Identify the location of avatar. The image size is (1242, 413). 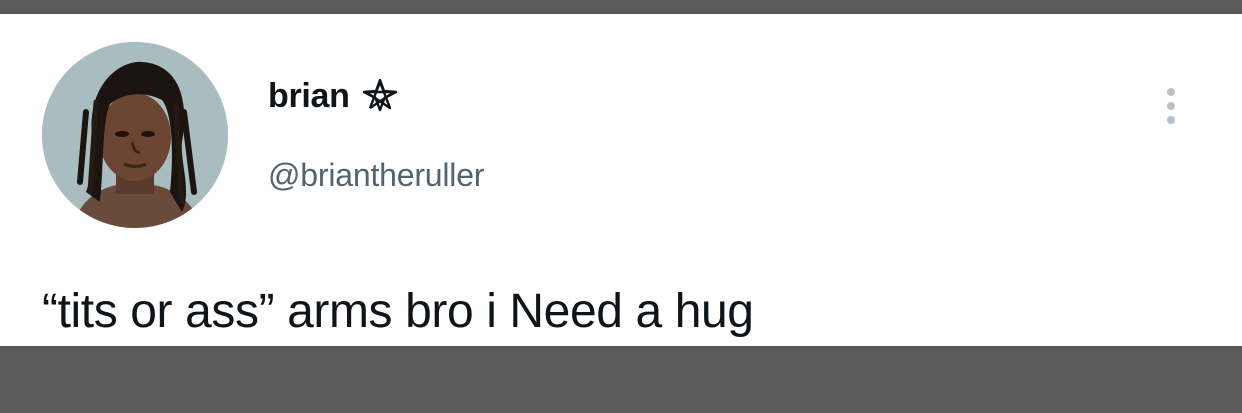
(135, 135).